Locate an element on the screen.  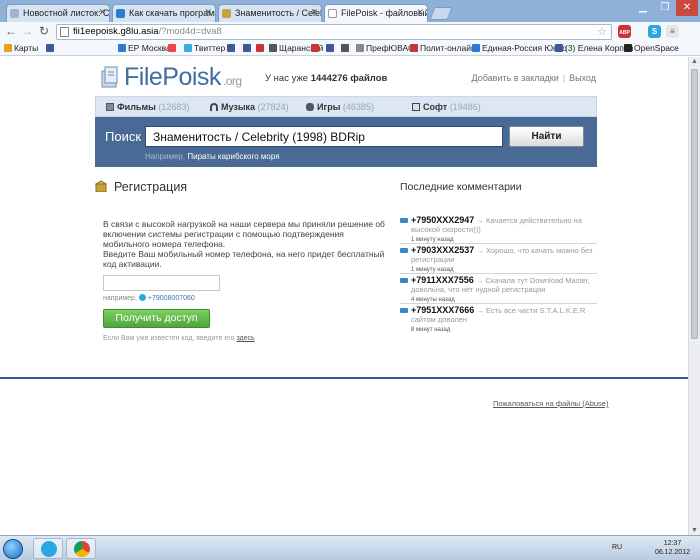
maximize-icon: ❐ is located at coordinates (665, 8).